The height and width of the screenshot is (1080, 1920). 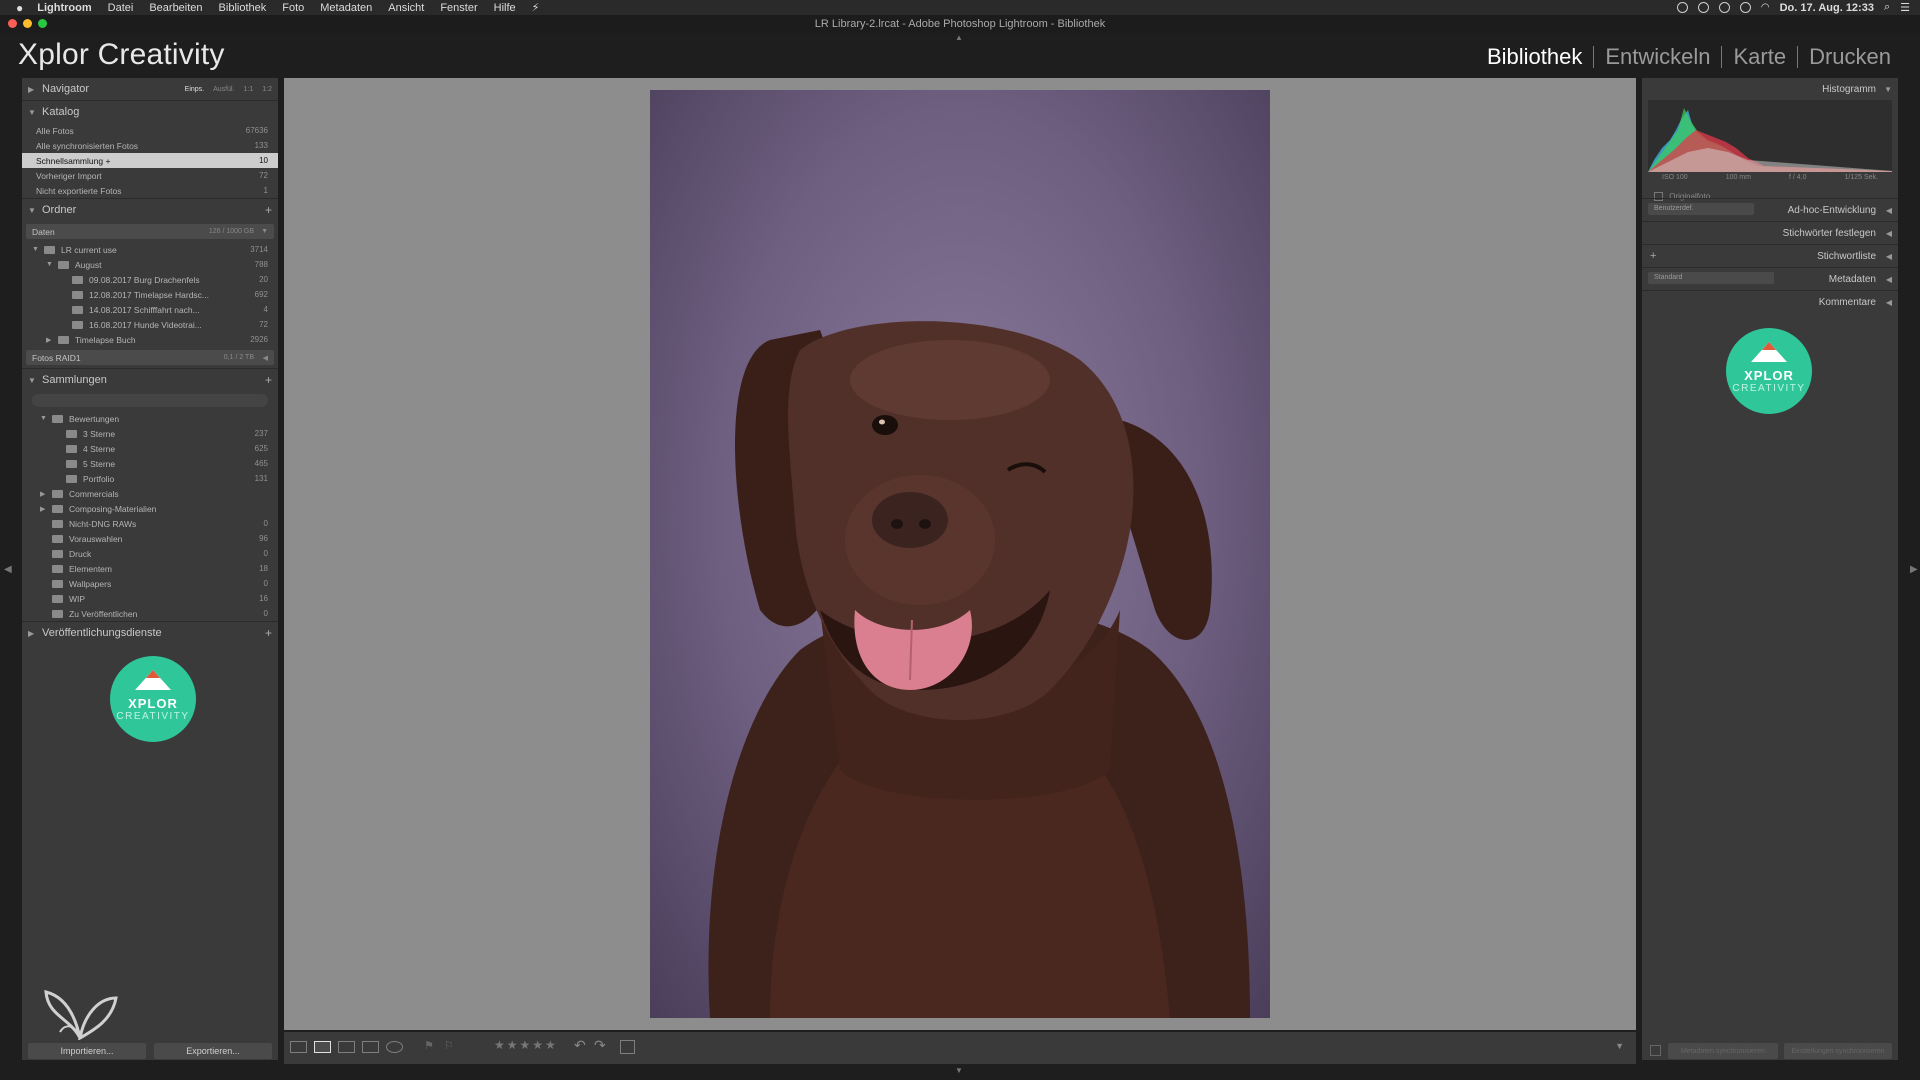 I want to click on keywording-header: Stichwörter festlegen ◀, so click(x=1770, y=232).